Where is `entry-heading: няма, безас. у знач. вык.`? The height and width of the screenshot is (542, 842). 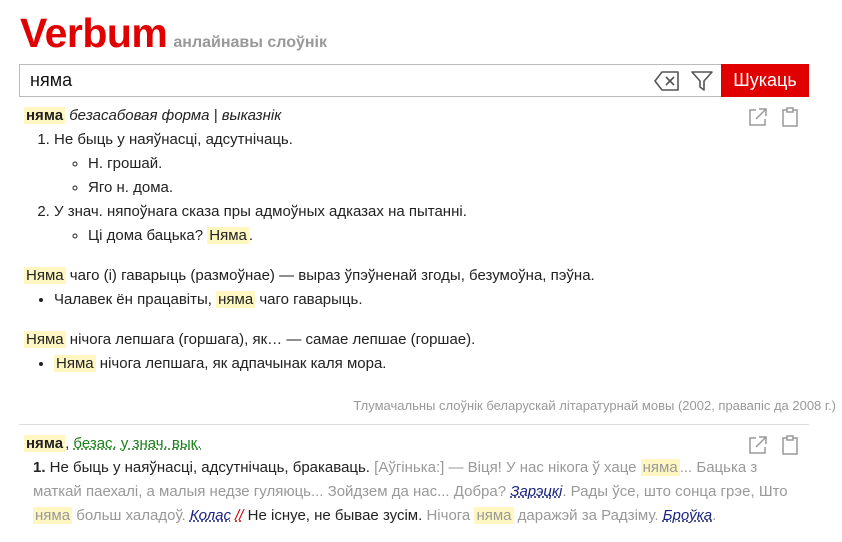 entry-heading: няма, безас. у знач. вык. is located at coordinates (416, 444).